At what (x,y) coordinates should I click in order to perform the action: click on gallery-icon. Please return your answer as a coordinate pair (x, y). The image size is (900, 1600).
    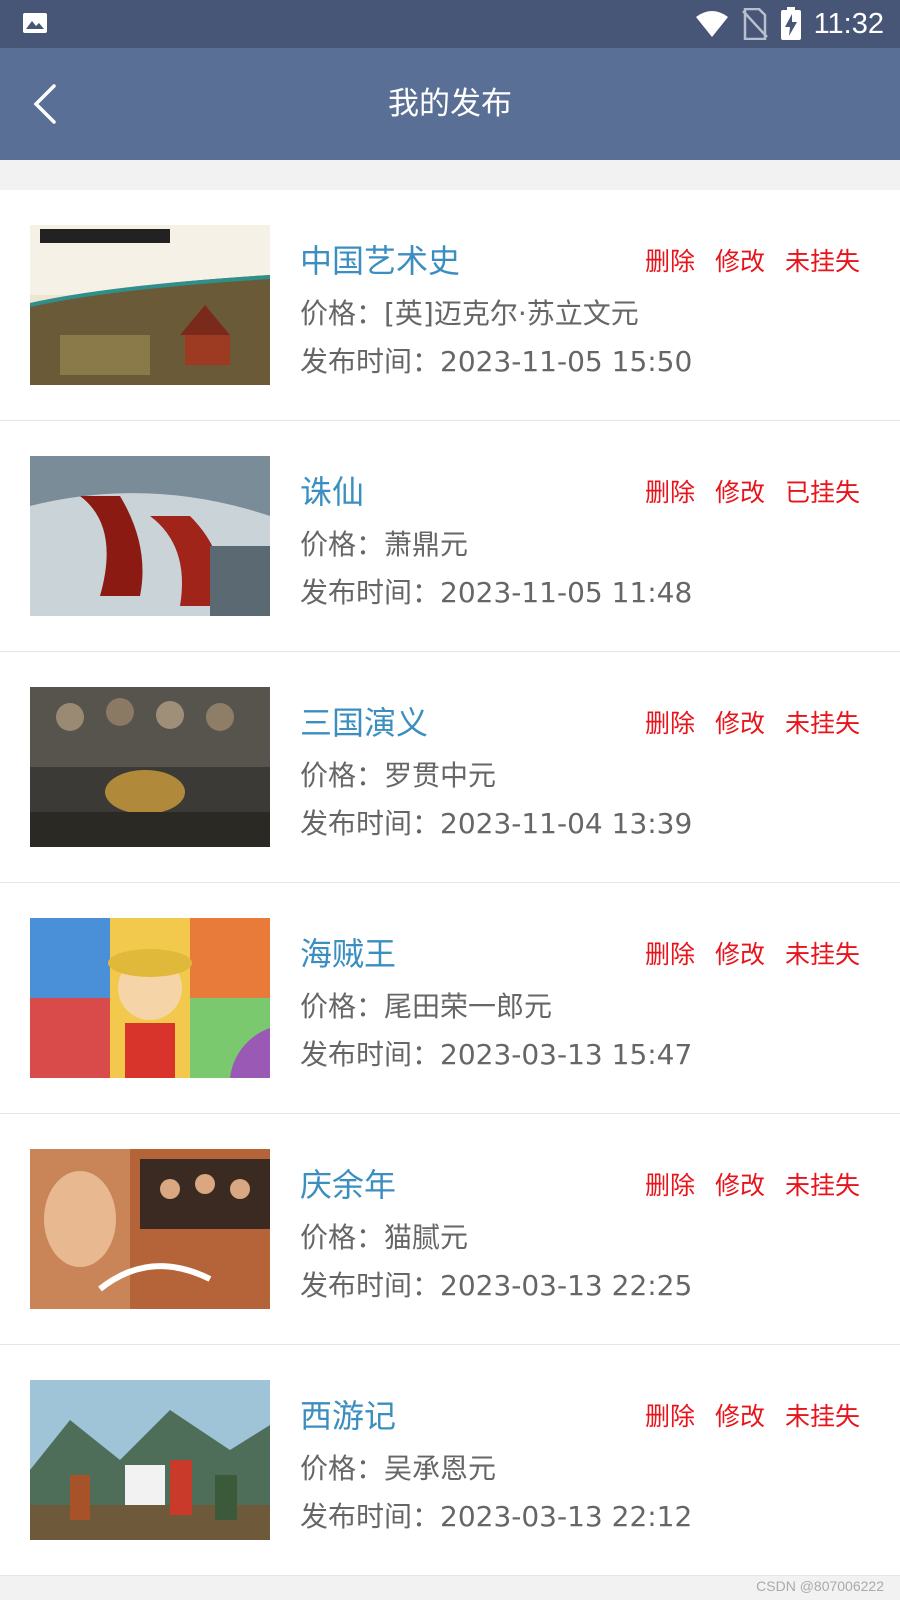
    Looking at the image, I should click on (35, 23).